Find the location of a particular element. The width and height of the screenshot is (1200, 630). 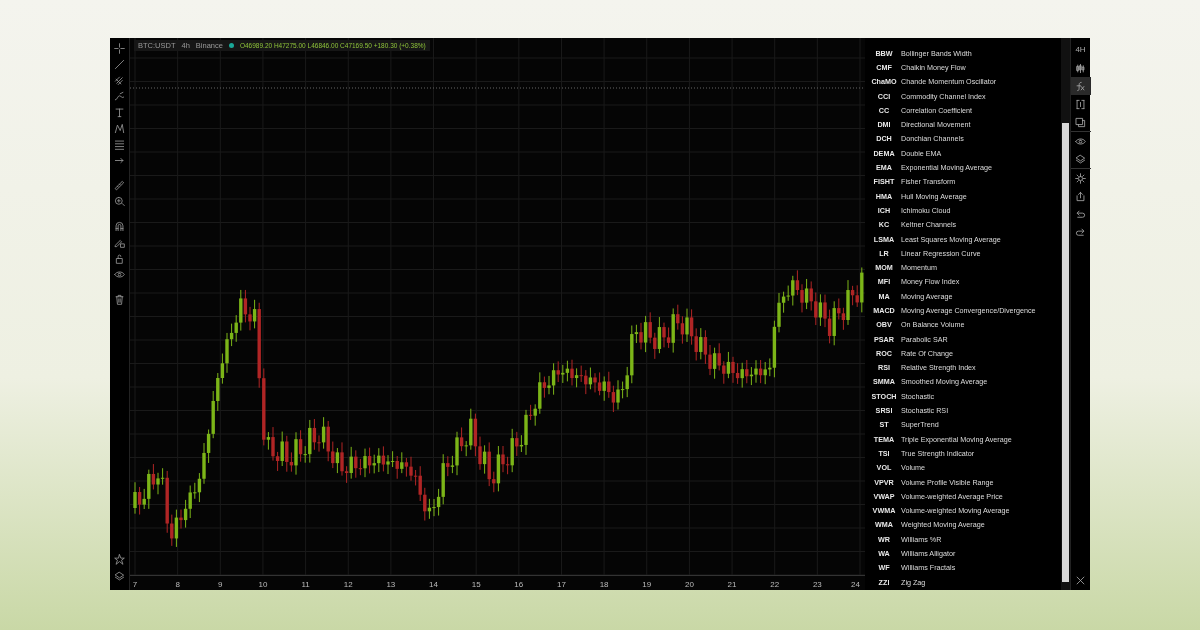

redo-icon is located at coordinates (1080, 232).